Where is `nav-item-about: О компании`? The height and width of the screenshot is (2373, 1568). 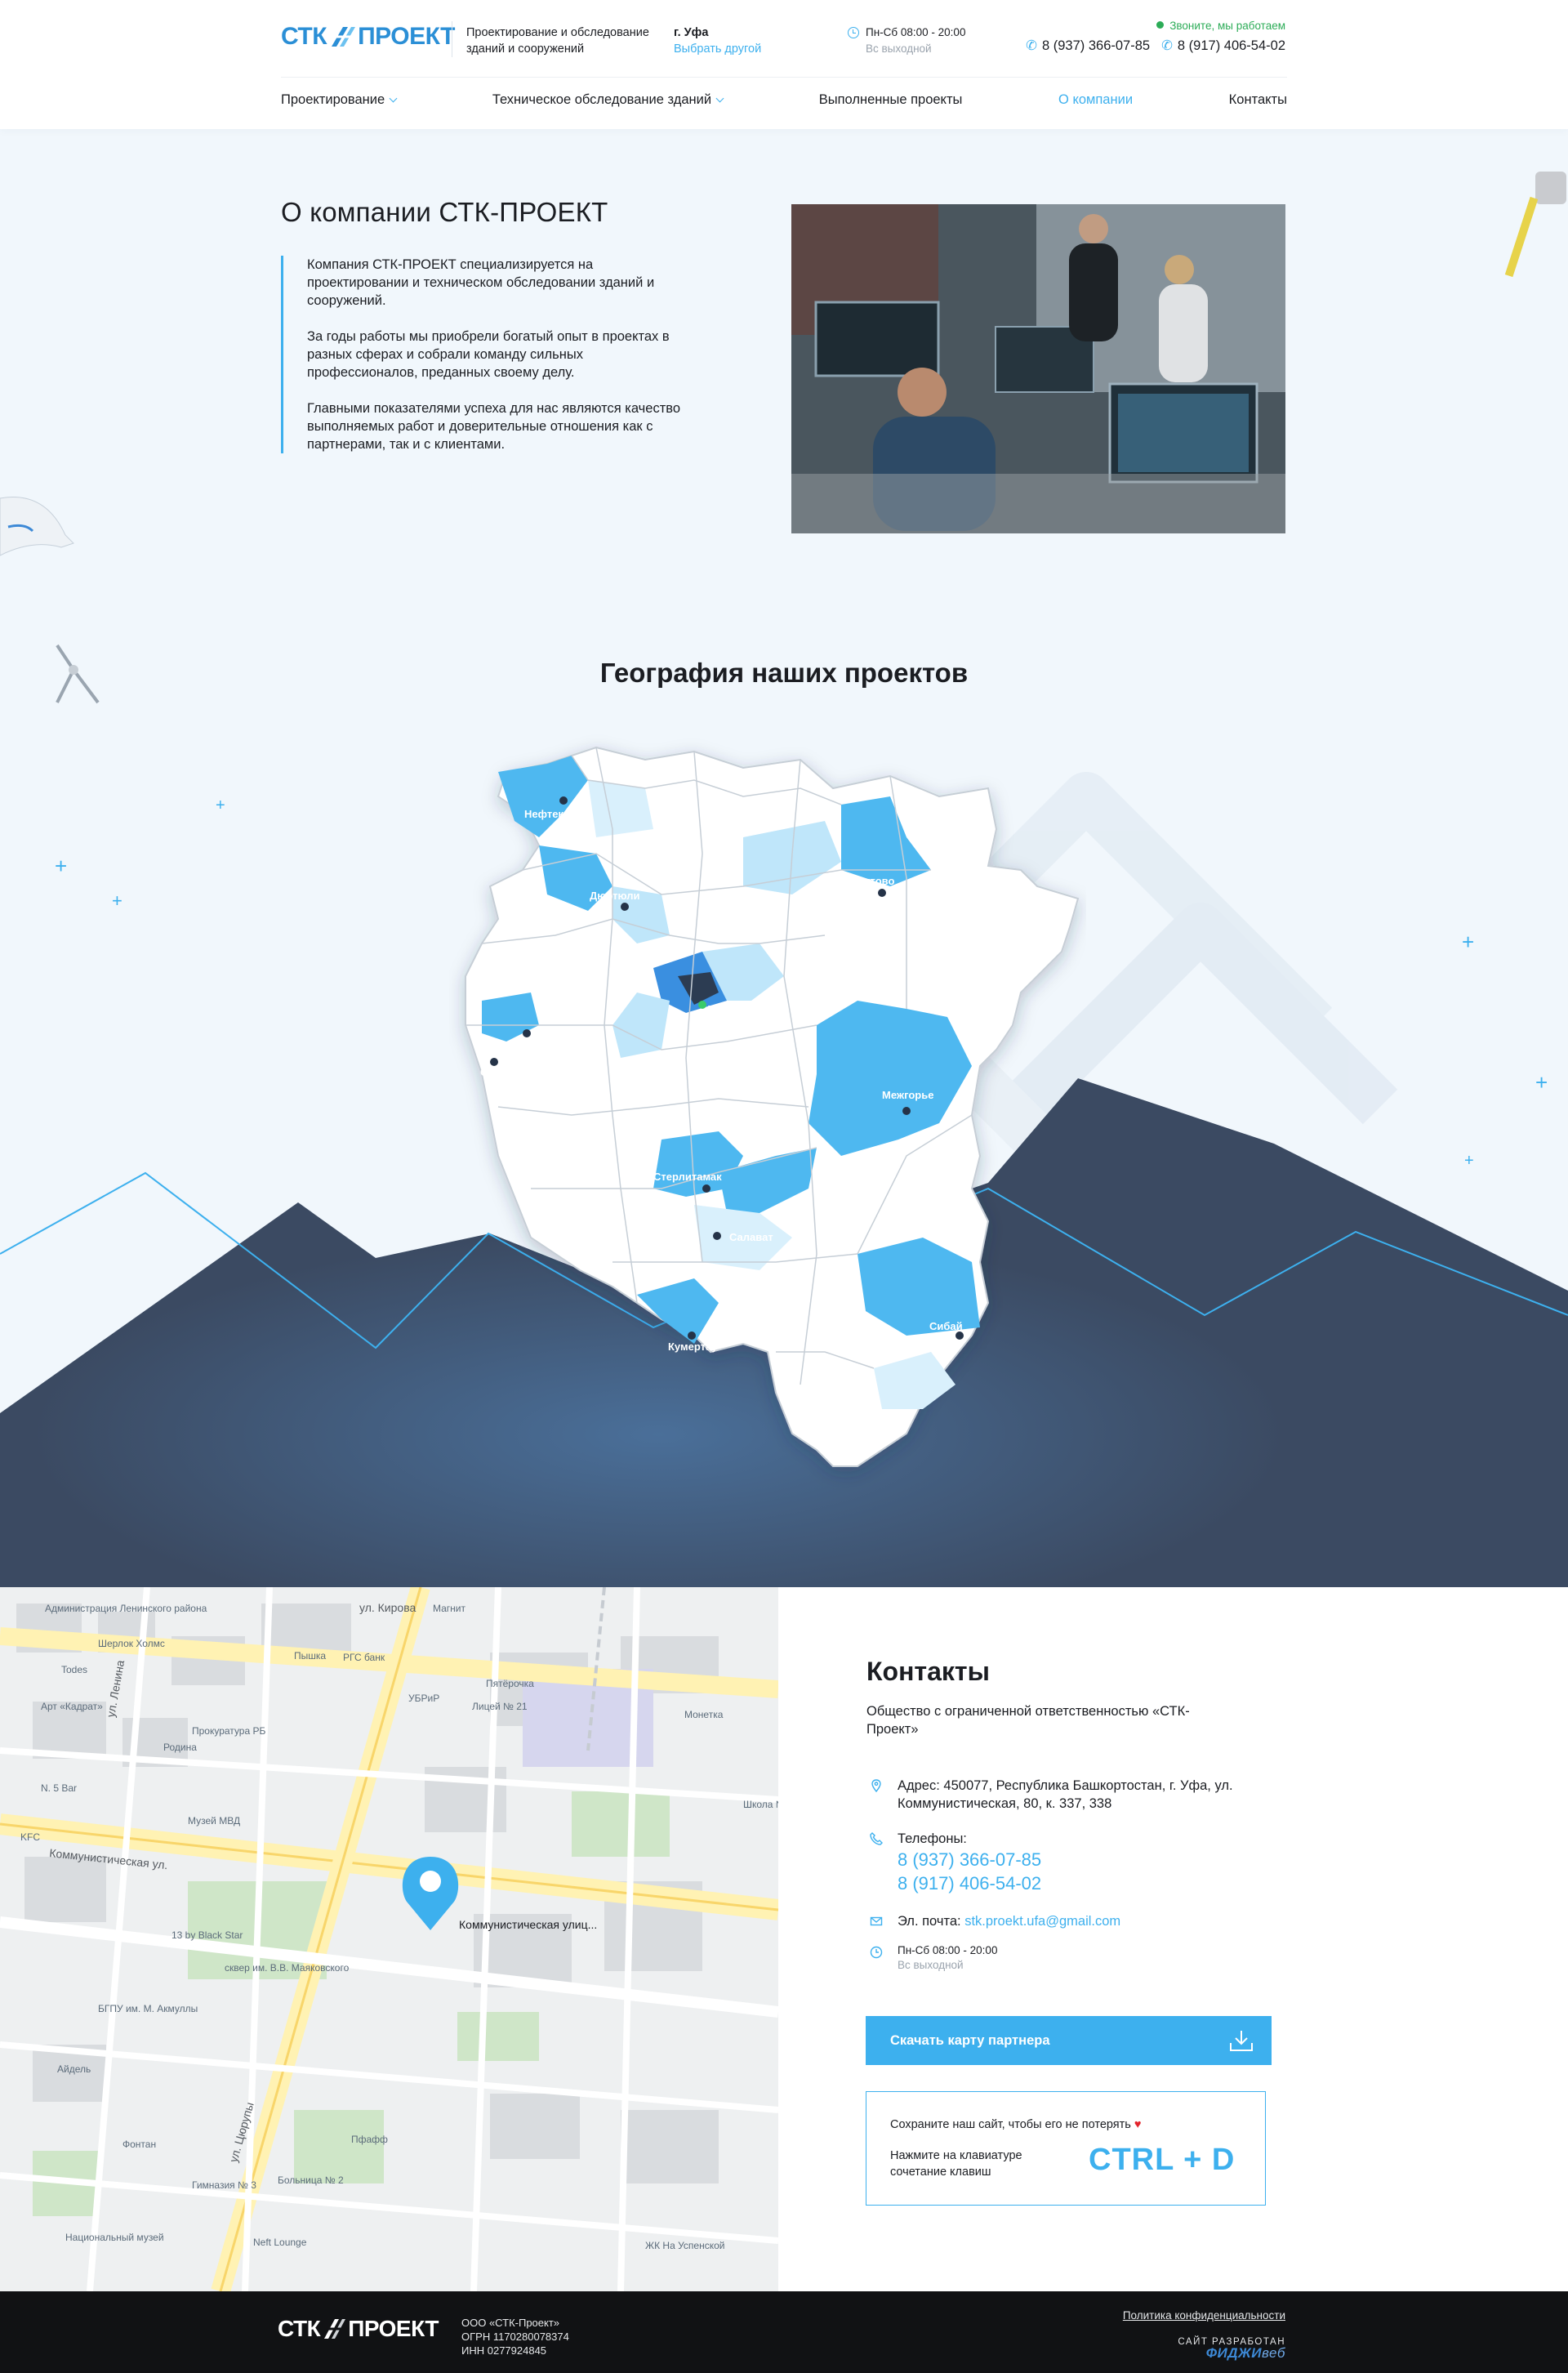 nav-item-about: О компании is located at coordinates (1095, 100).